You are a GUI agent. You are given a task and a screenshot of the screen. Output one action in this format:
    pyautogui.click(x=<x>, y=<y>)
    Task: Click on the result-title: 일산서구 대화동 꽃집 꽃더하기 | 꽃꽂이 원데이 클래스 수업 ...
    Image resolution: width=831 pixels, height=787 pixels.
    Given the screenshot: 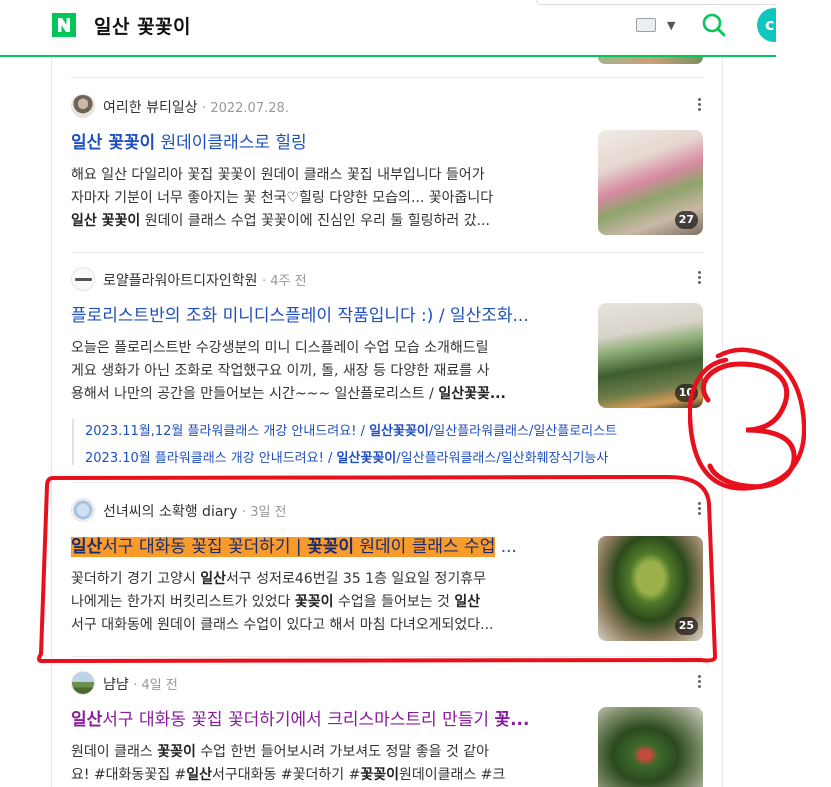 What is the action you would take?
    pyautogui.click(x=327, y=544)
    